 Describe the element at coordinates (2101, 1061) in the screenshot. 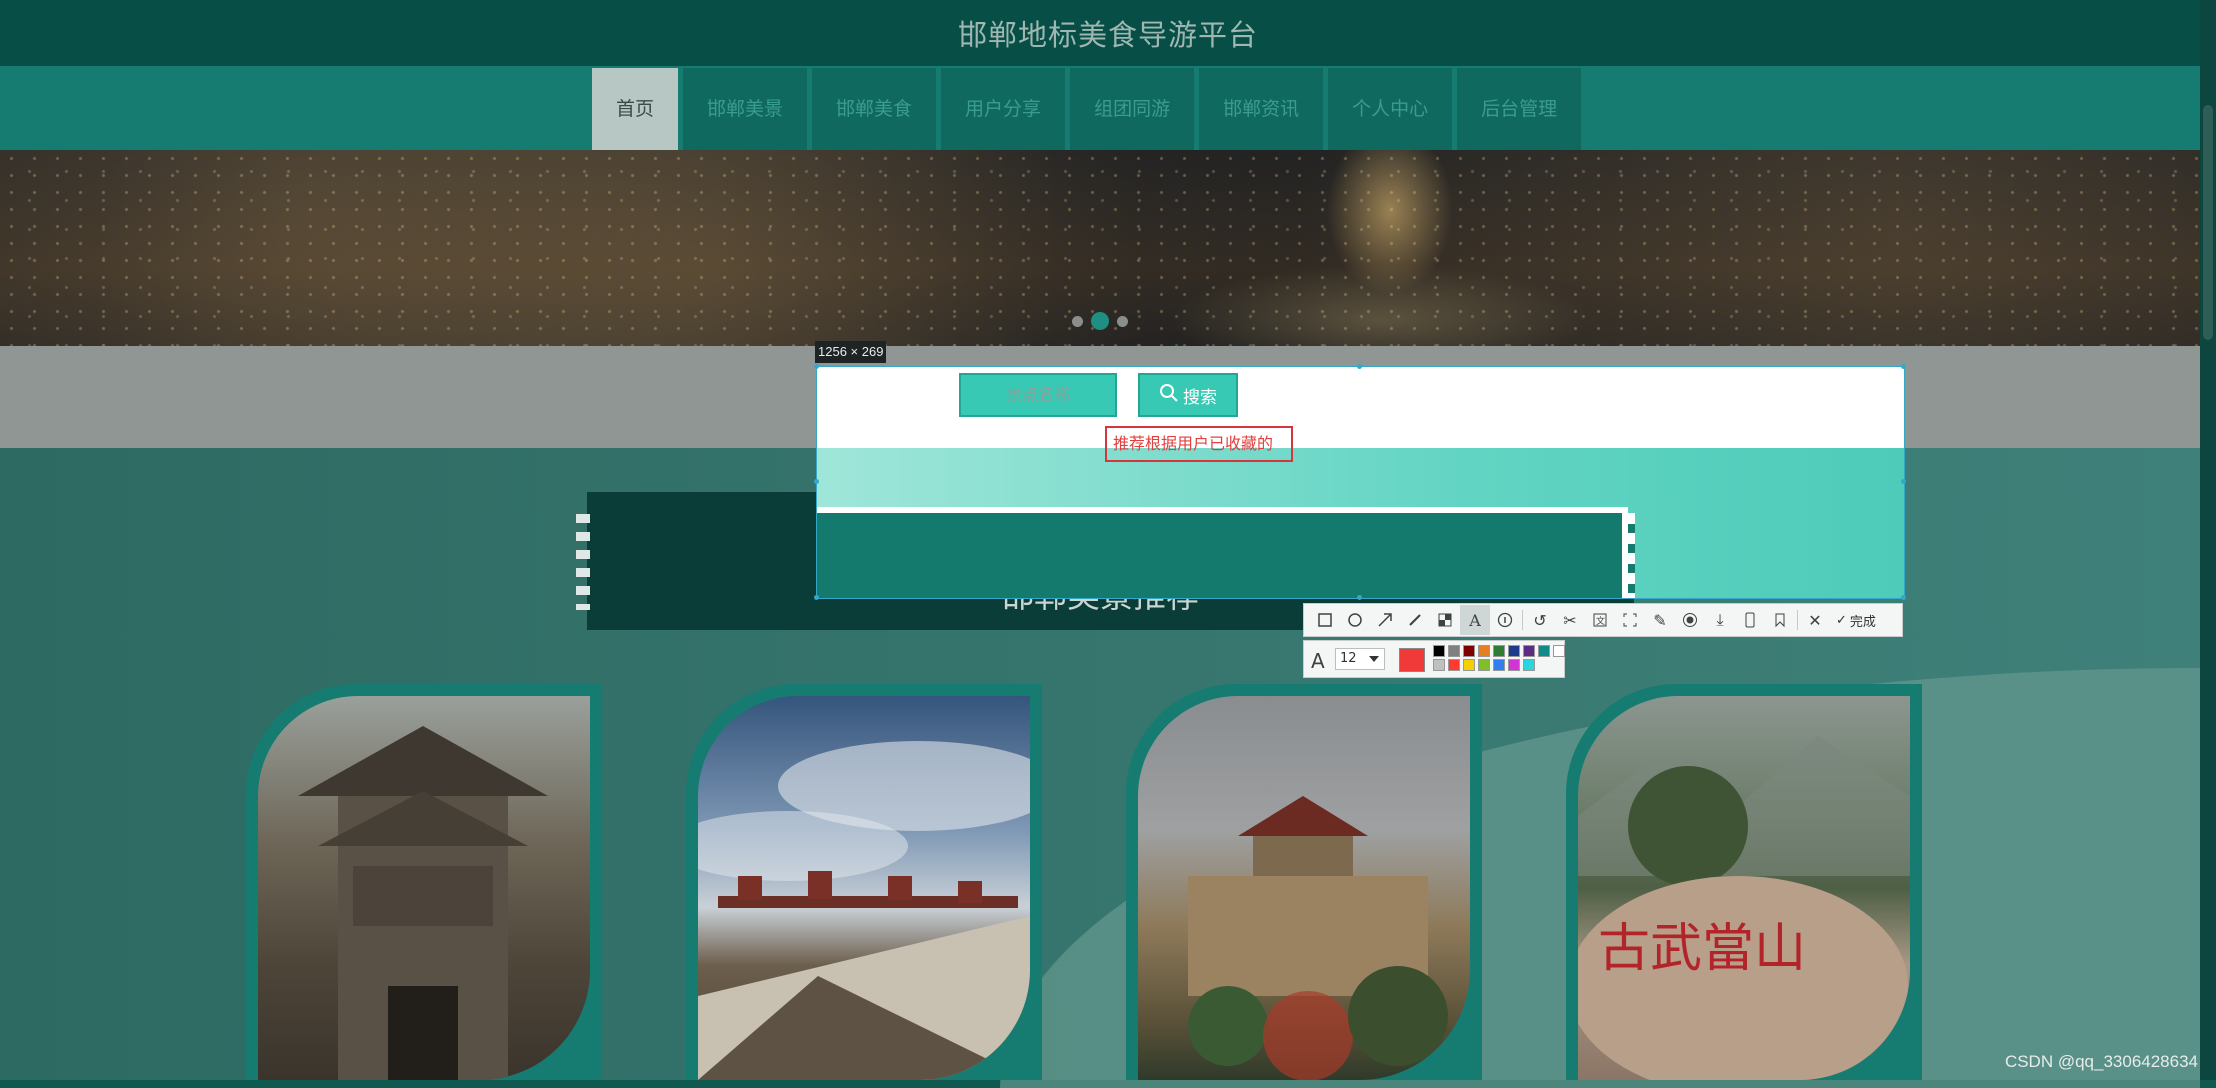

I see `csdn-watermark: CSDN @qq_3306428634` at that location.